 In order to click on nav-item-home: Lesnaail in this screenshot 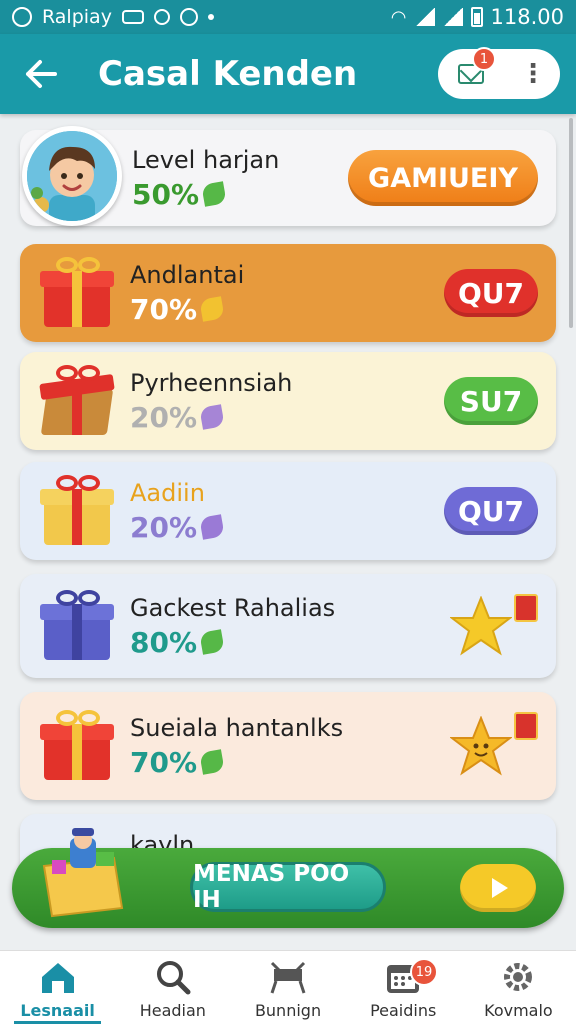, I will do `click(57, 987)`.